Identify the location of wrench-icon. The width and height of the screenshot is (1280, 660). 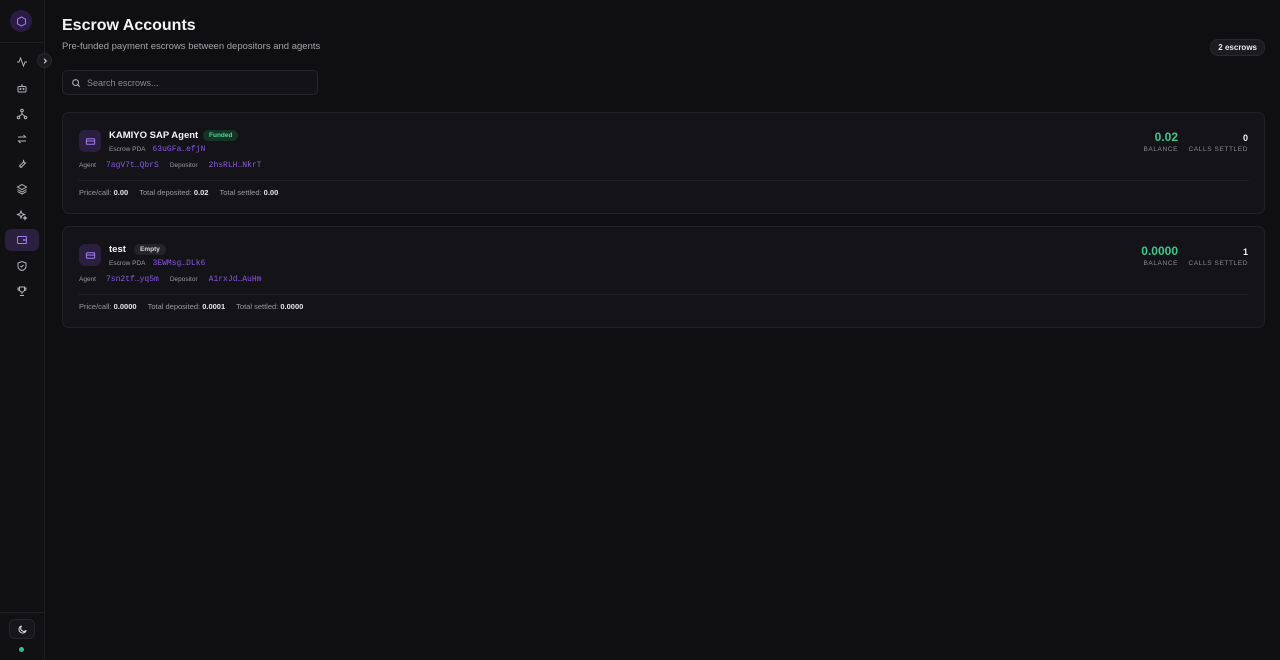
(22, 164).